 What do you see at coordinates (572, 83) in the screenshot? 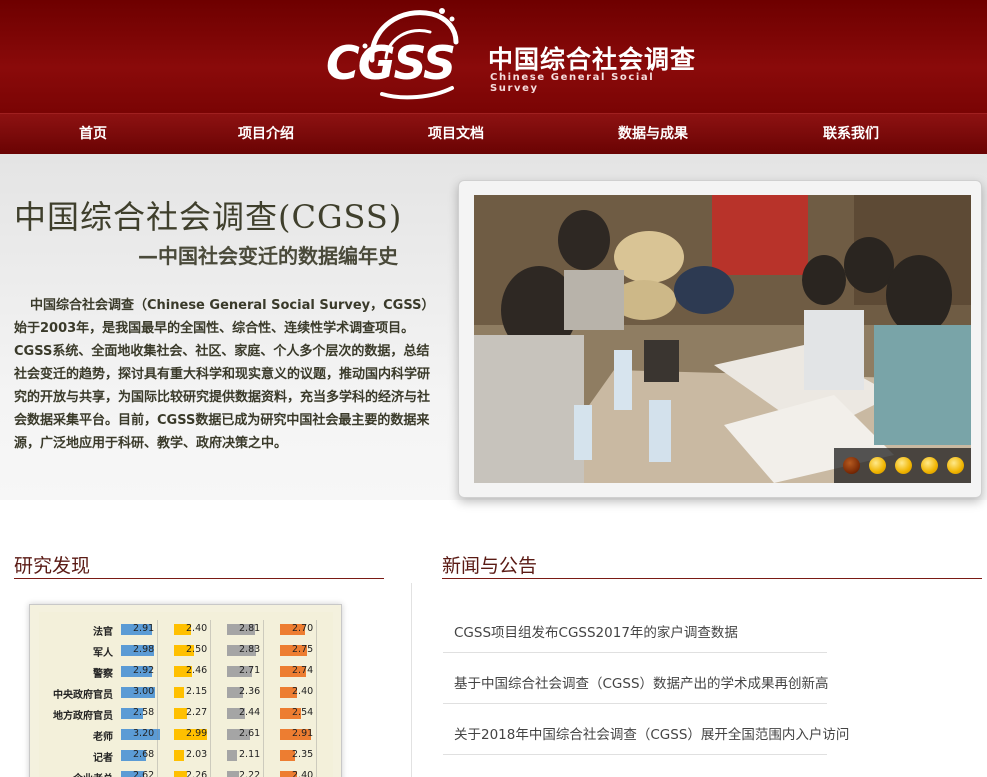
I see `logo-english-name: Chinese General Social Survey` at bounding box center [572, 83].